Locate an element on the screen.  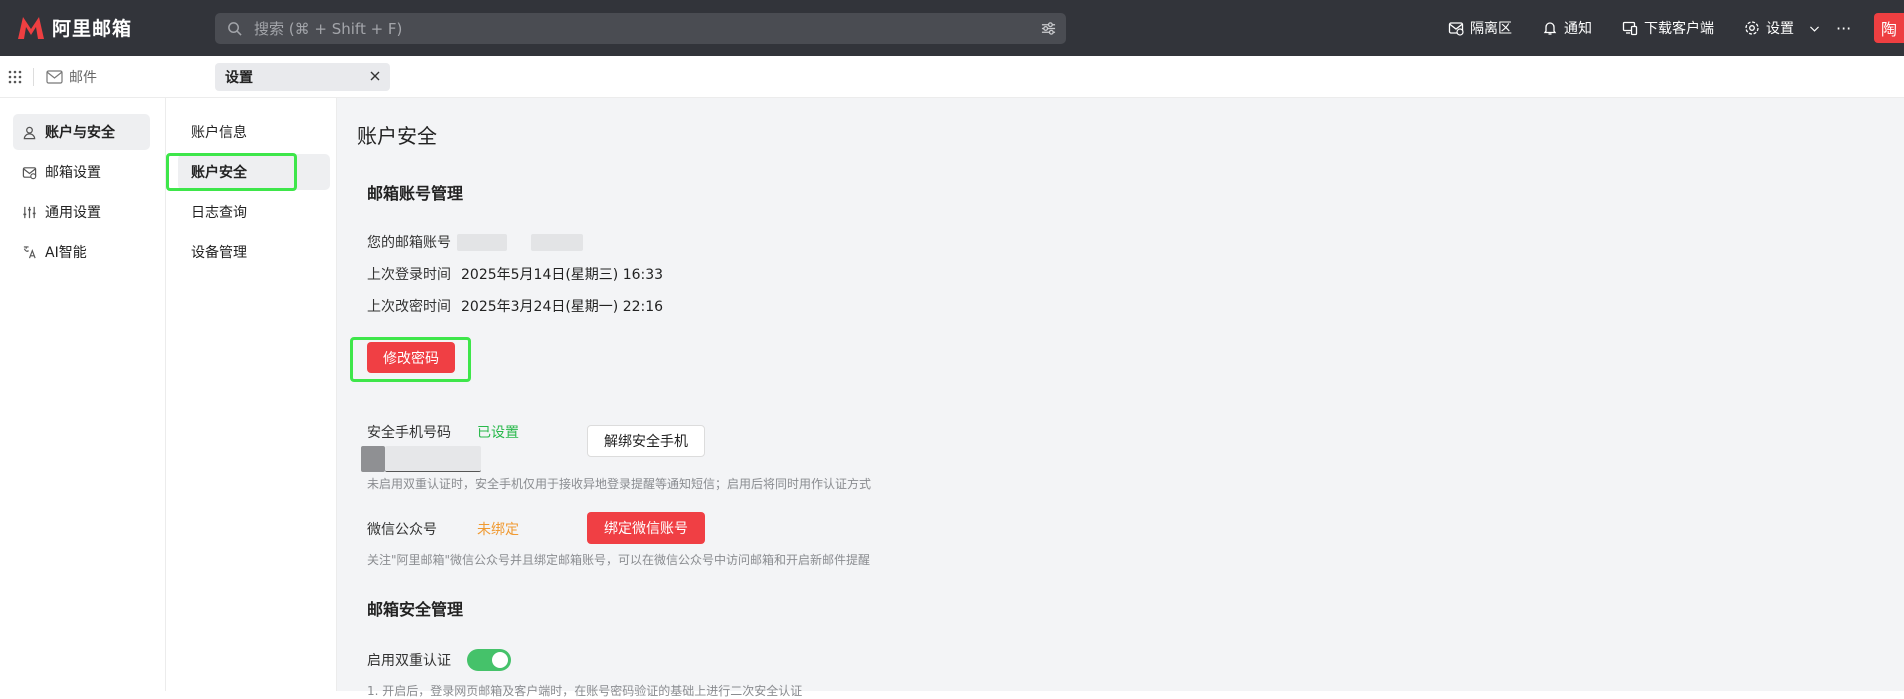
settings-menu-button: 设置 is located at coordinates (1769, 28).